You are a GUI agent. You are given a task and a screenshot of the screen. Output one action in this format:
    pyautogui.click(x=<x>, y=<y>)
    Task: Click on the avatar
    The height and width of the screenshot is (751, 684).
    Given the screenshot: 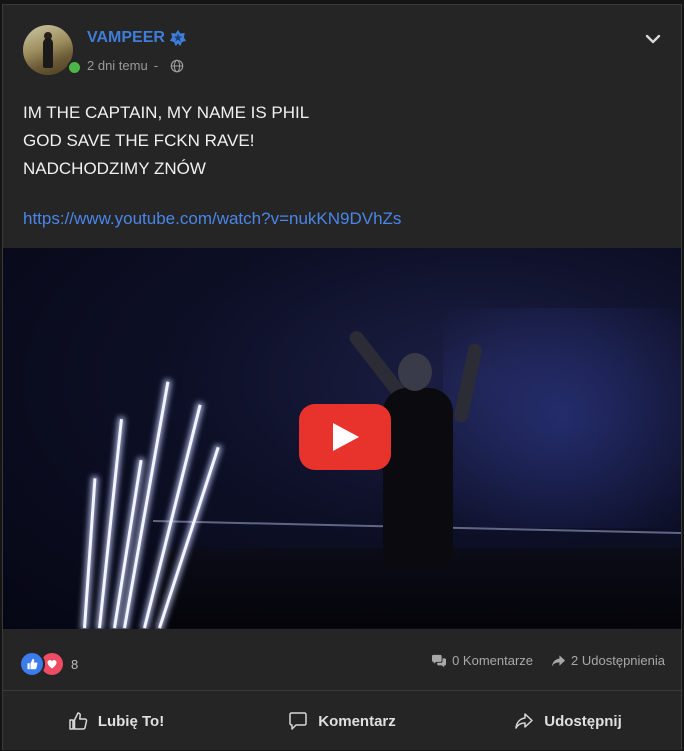 What is the action you would take?
    pyautogui.click(x=48, y=50)
    